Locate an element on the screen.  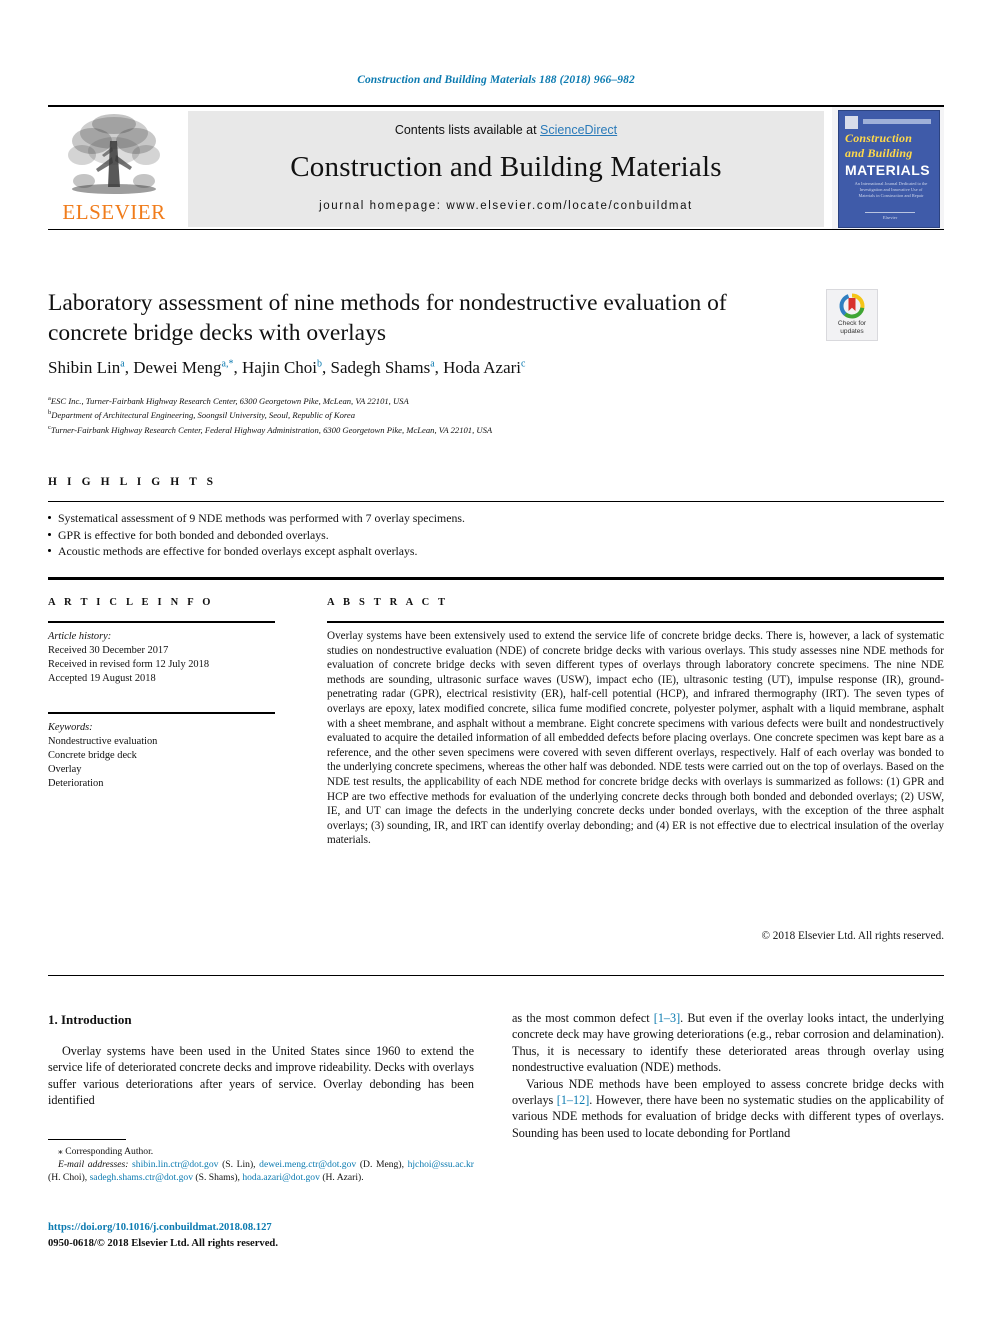
cover-top-bar is located at coordinates (897, 121).